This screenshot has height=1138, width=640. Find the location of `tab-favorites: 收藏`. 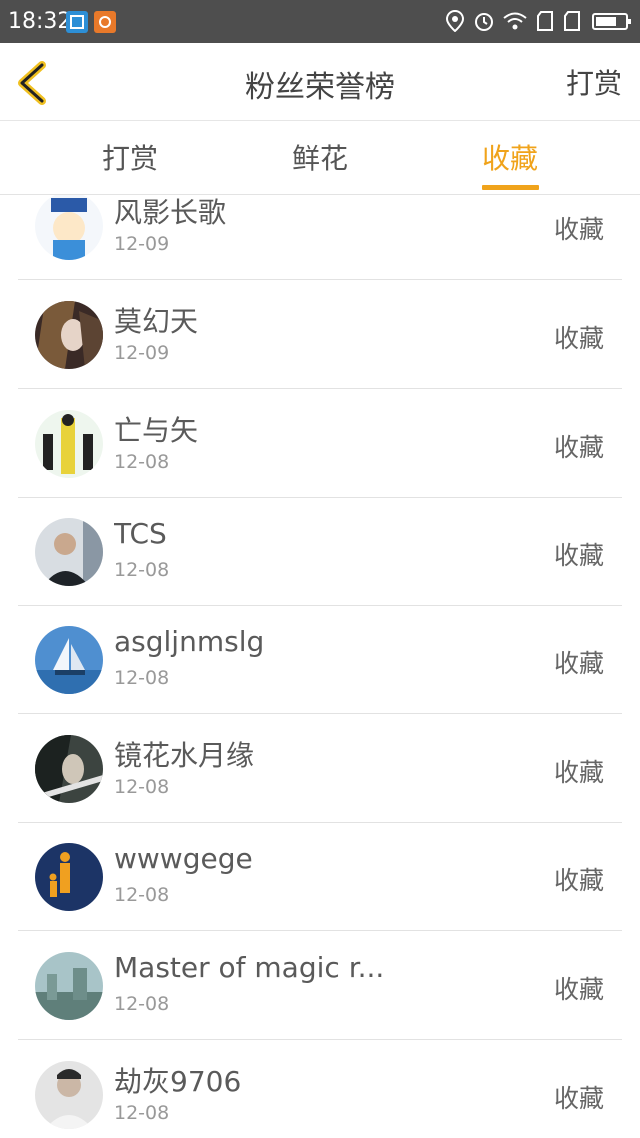

tab-favorites: 收藏 is located at coordinates (510, 157).